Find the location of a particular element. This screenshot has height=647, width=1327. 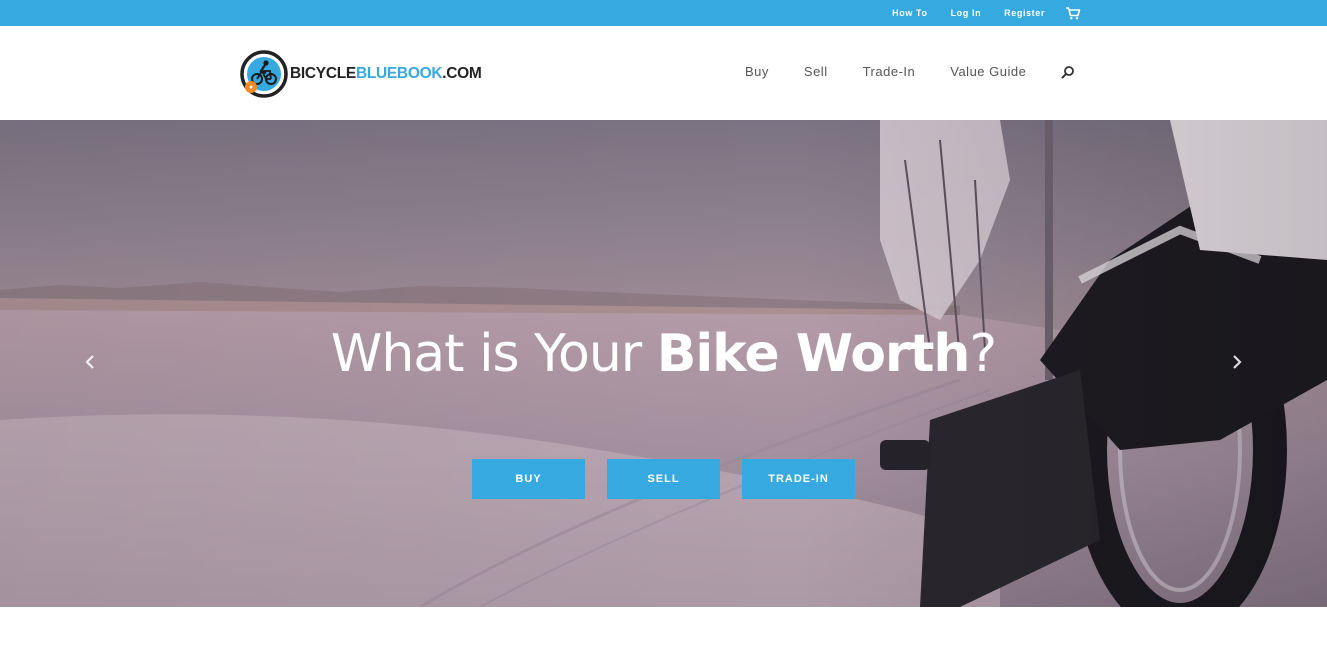

shopping-cart-icon is located at coordinates (1074, 13).